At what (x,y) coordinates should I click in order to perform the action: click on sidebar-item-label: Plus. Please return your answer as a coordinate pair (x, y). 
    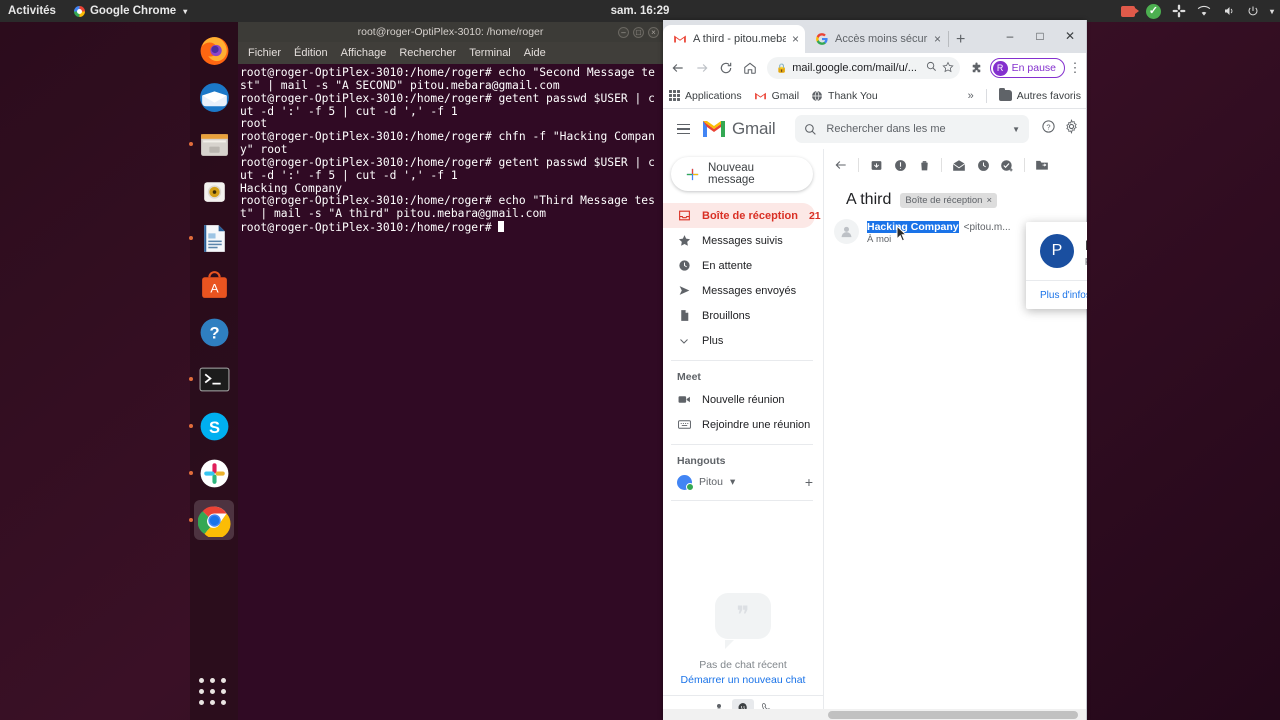
    Looking at the image, I should click on (713, 340).